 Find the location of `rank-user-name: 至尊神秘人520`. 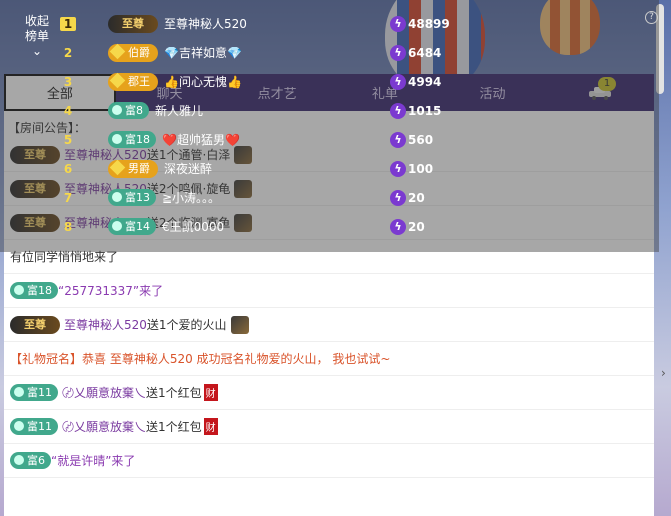

rank-user-name: 至尊神秘人520 is located at coordinates (205, 23).